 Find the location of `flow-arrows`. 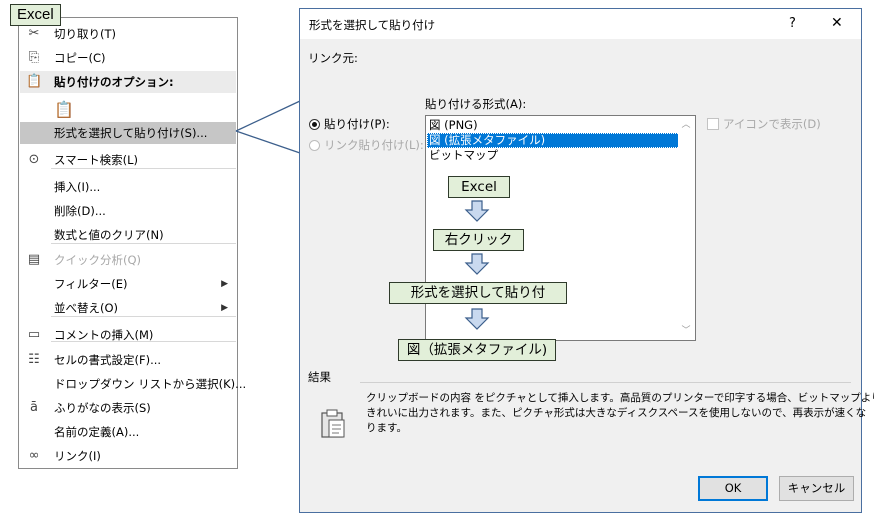

flow-arrows is located at coordinates (477, 265).